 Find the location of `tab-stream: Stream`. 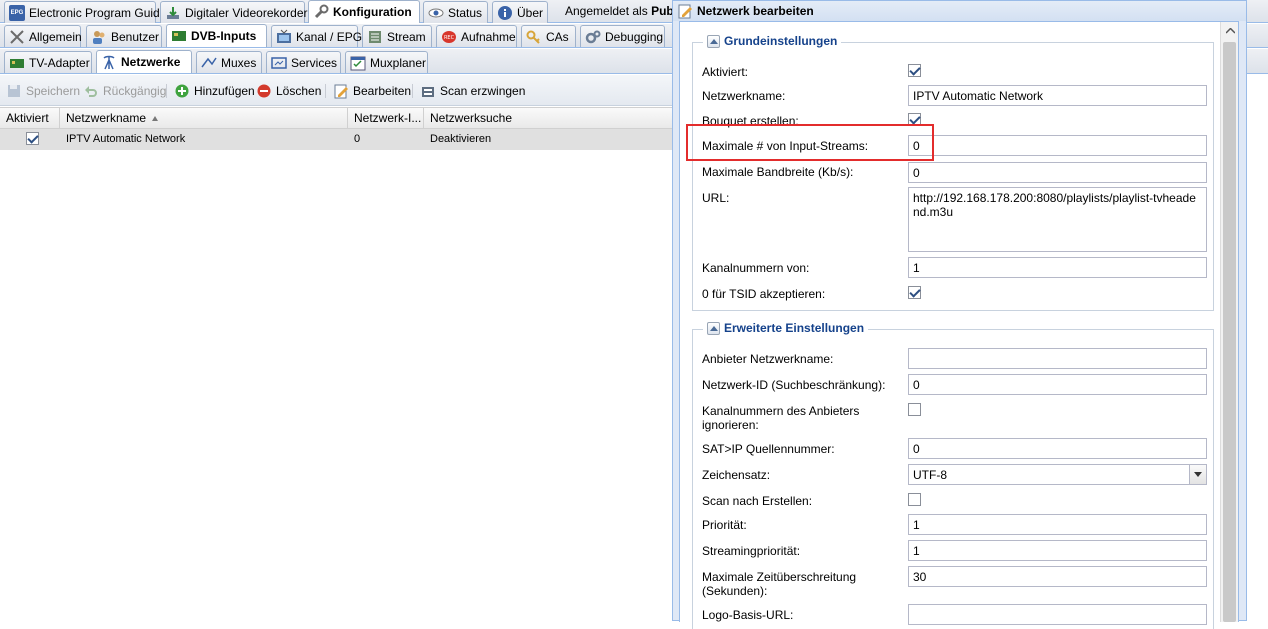

tab-stream: Stream is located at coordinates (397, 36).